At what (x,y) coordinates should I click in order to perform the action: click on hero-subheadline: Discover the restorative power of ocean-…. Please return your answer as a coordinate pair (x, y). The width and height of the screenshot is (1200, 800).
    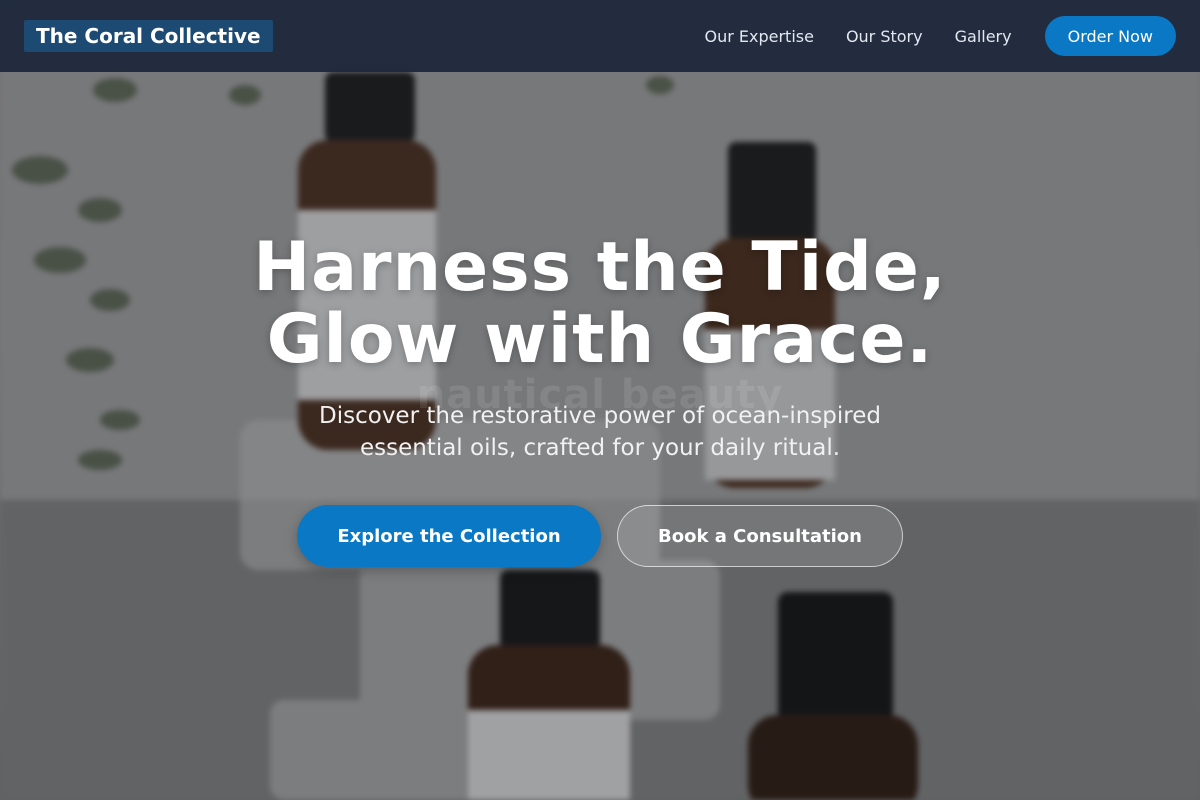
    Looking at the image, I should click on (600, 432).